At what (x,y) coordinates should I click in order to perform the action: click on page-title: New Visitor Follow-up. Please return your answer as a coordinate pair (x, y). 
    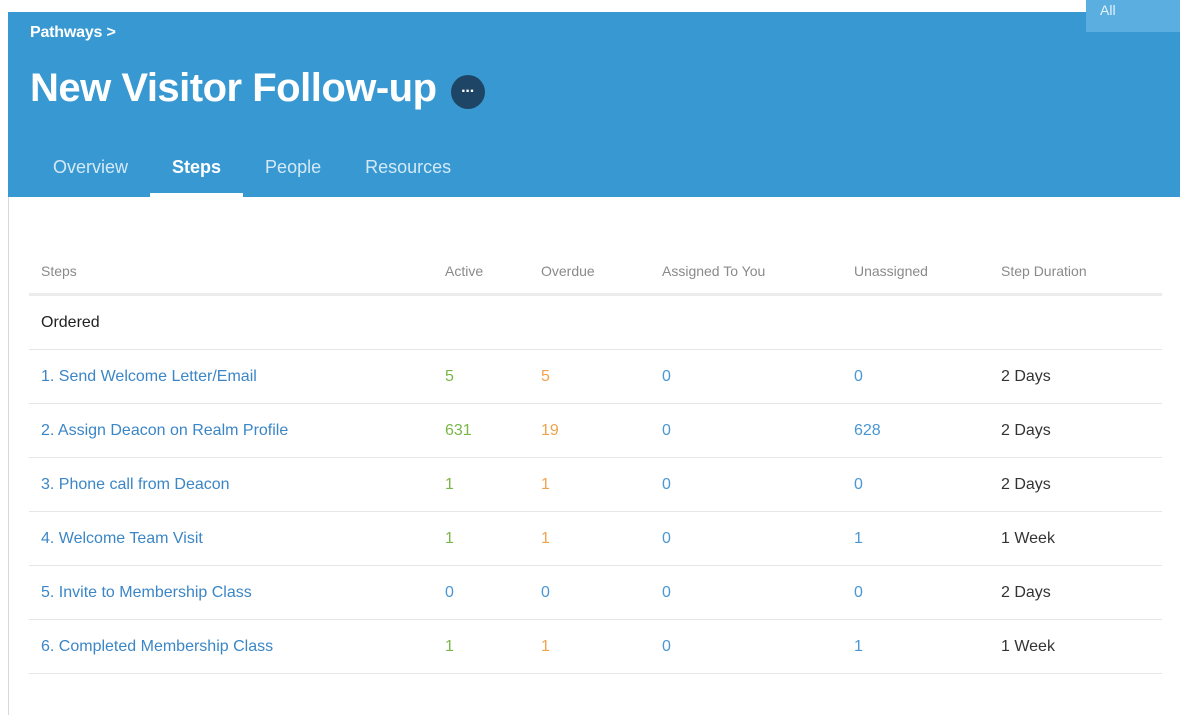
    Looking at the image, I should click on (233, 88).